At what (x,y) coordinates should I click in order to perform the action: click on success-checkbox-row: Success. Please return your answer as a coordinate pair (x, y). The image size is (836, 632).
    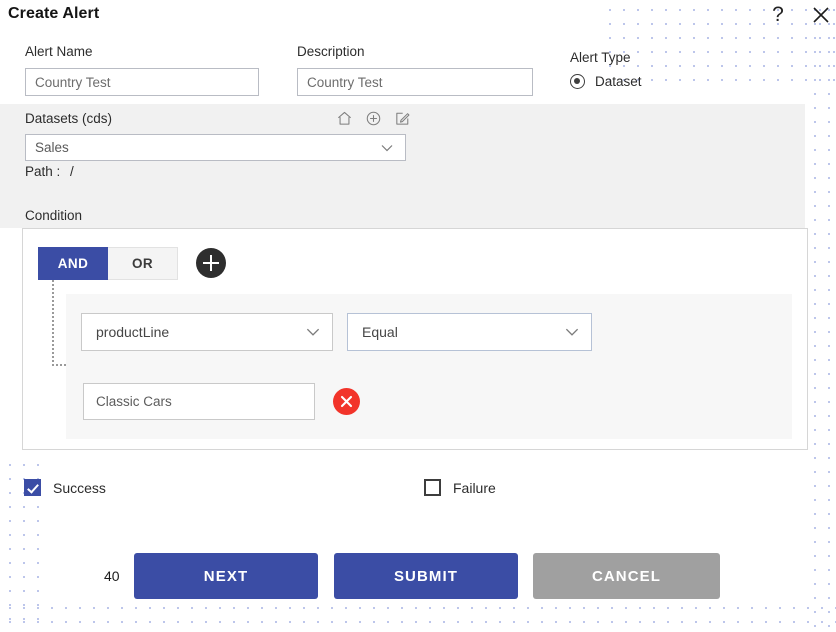
    Looking at the image, I should click on (65, 487).